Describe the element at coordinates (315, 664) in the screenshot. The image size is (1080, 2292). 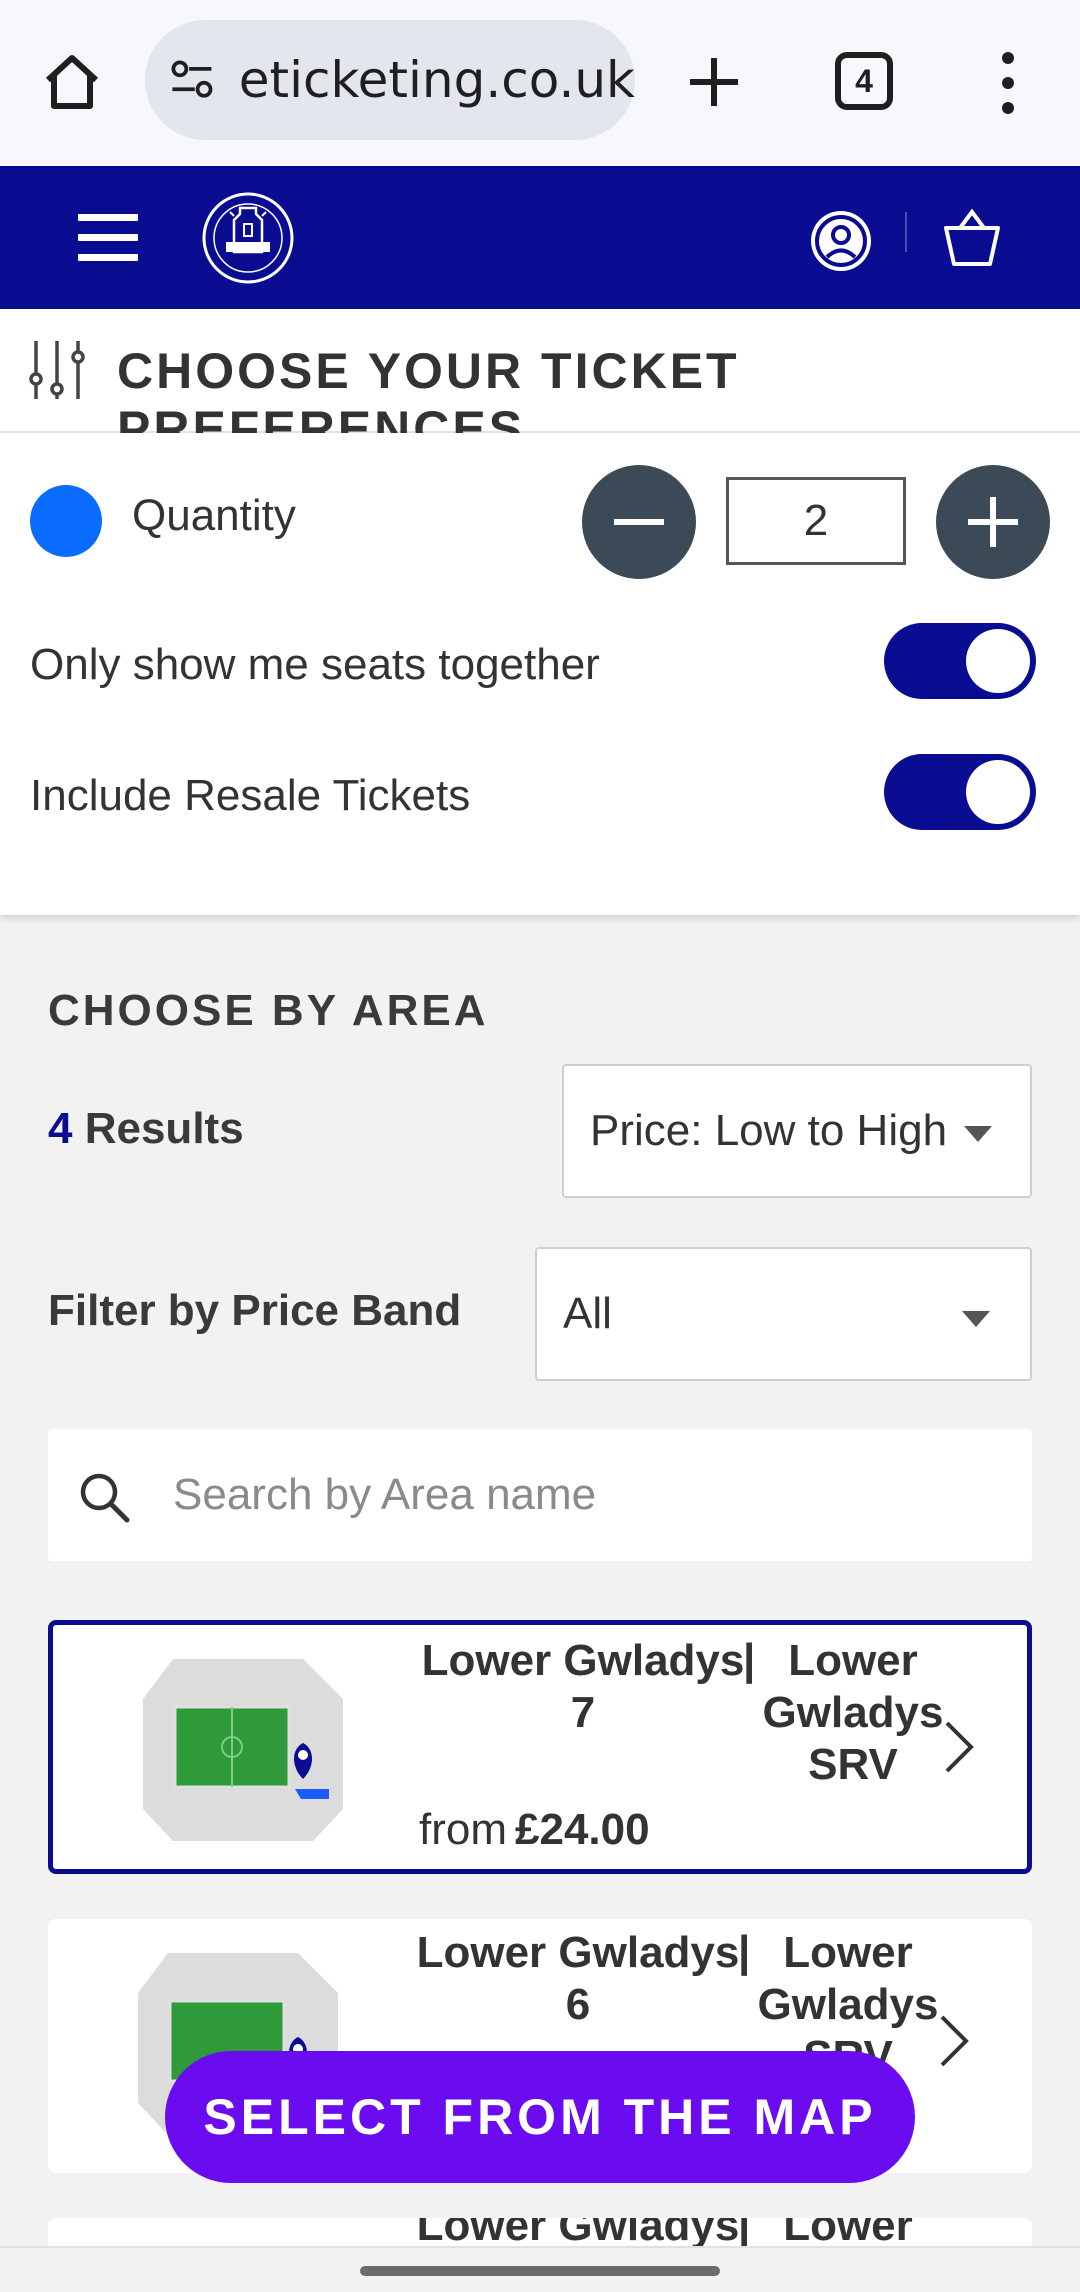
I see `seats-together-label: Only show me seats together` at that location.